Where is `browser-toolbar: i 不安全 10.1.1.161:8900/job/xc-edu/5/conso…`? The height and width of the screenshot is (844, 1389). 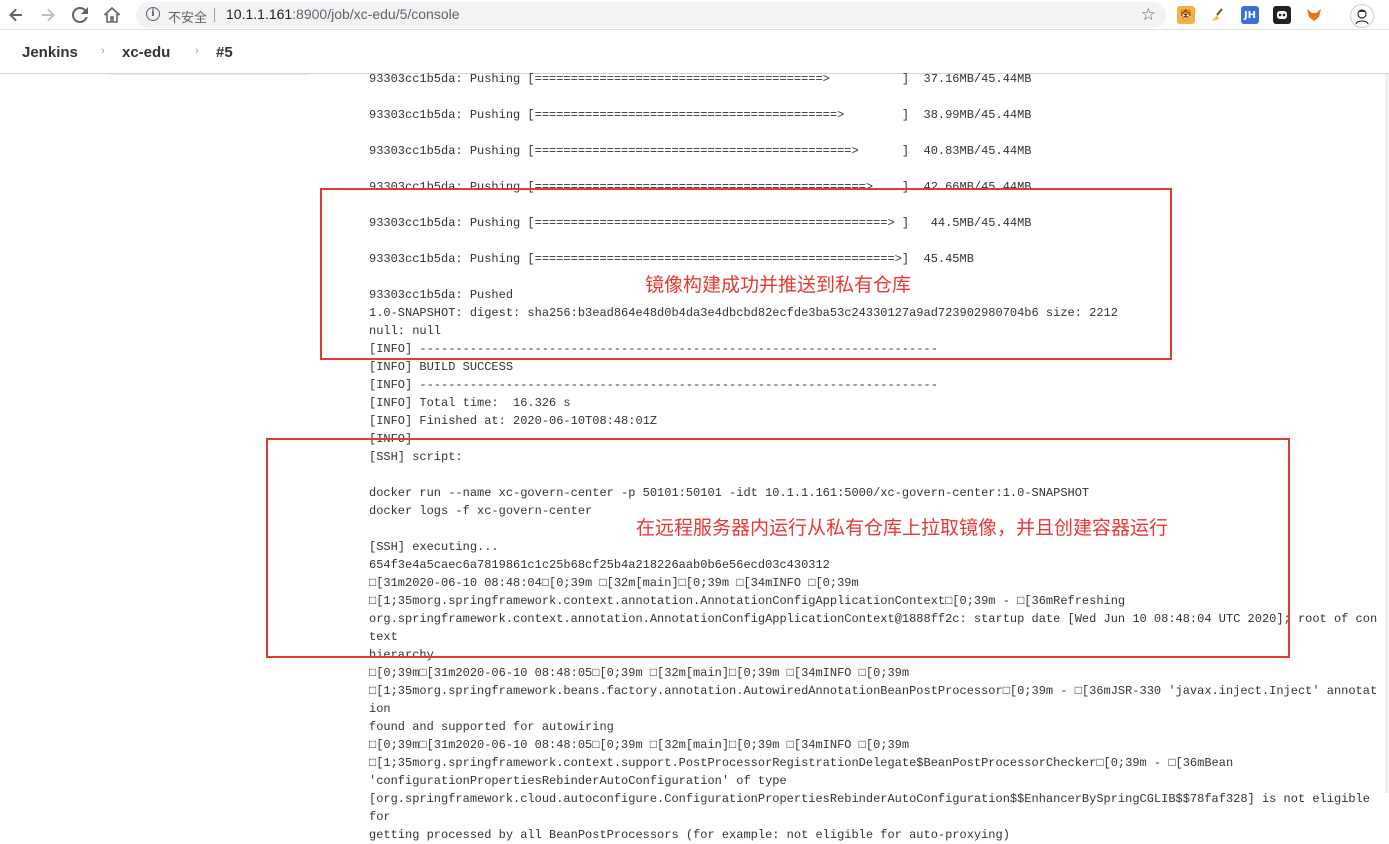 browser-toolbar: i 不安全 10.1.1.161:8900/job/xc-edu/5/conso… is located at coordinates (694, 15).